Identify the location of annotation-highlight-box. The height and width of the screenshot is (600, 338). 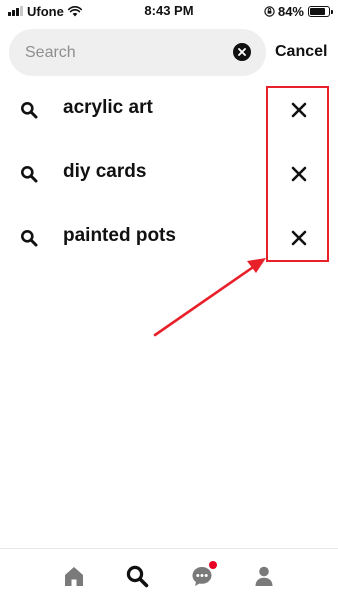
(297, 174).